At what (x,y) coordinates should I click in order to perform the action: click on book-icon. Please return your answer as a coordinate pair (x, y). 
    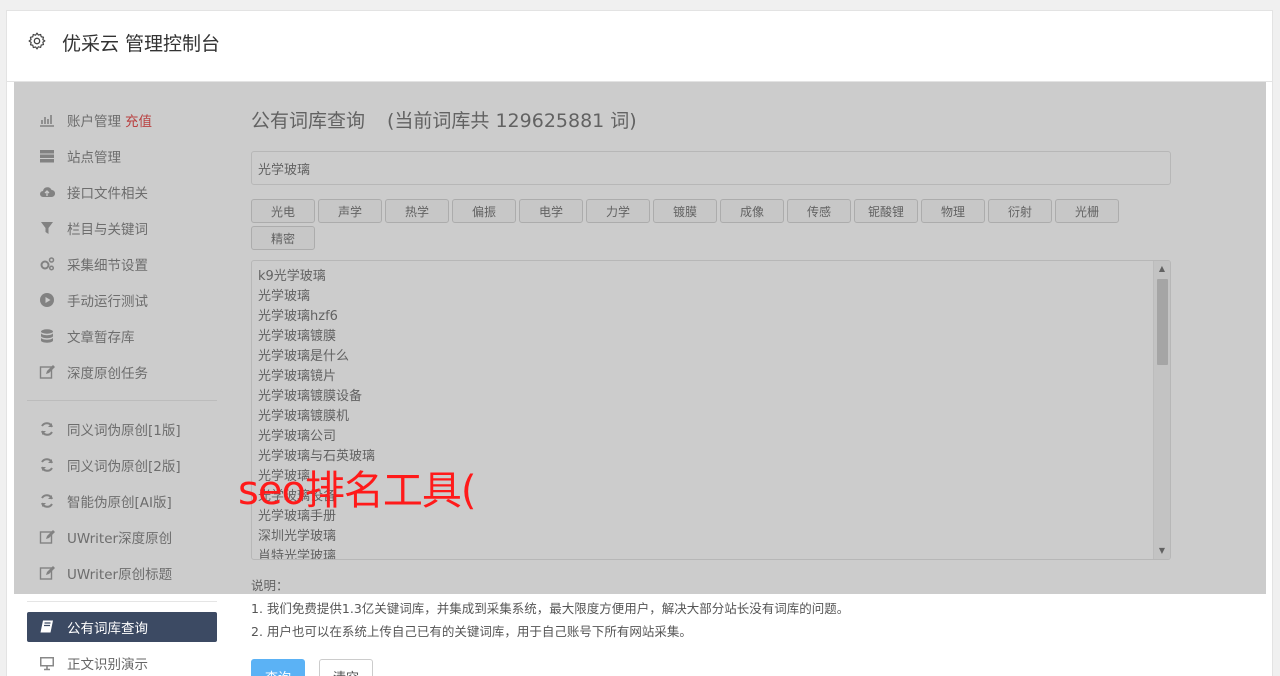
    Looking at the image, I should click on (47, 627).